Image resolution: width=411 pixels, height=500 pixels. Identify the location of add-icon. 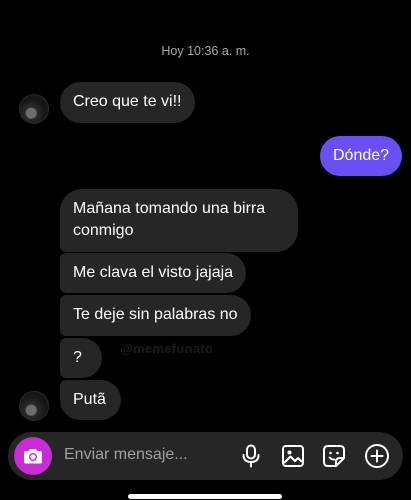
(377, 456).